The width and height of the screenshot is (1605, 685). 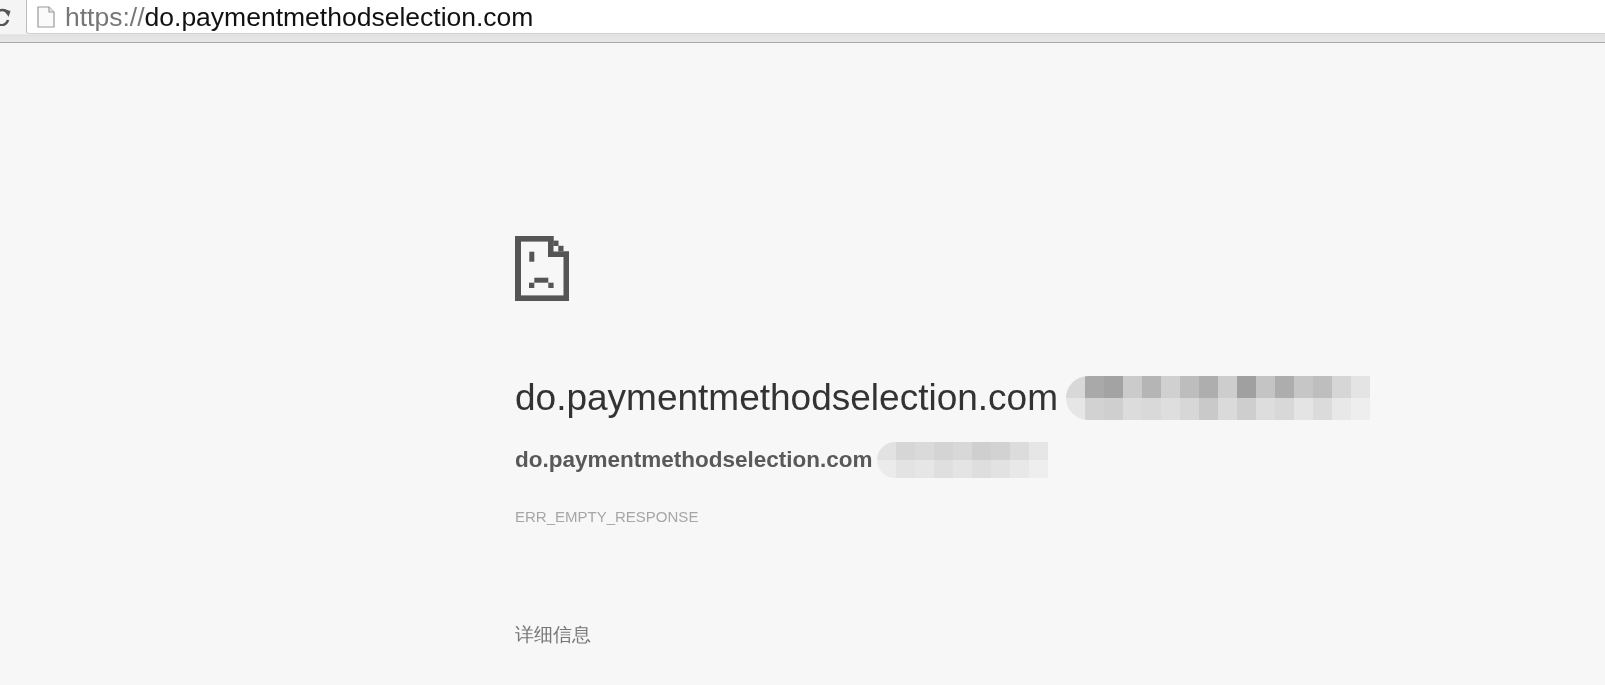 I want to click on page-icon, so click(x=46, y=16).